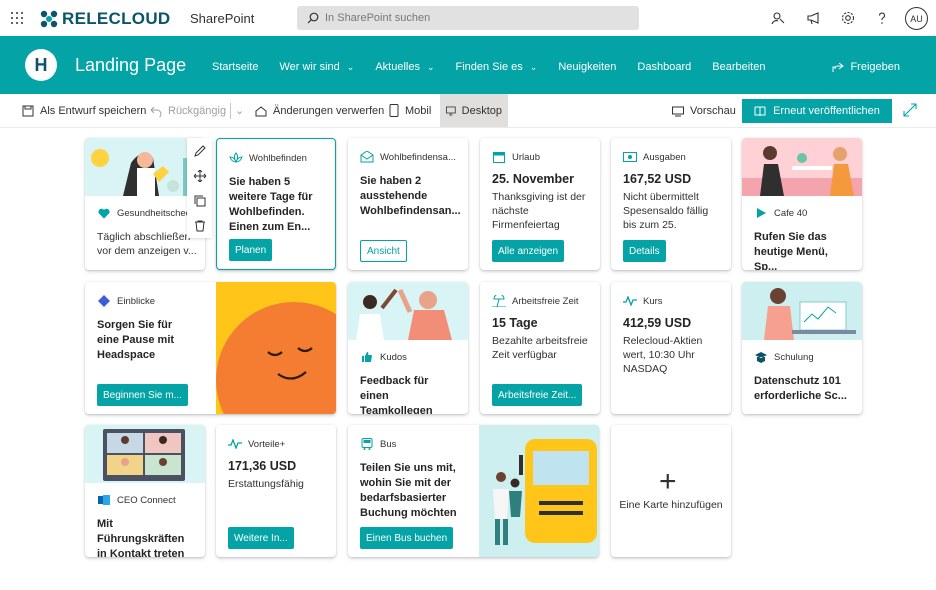  Describe the element at coordinates (407, 538) in the screenshot. I see `book-bus-button: Einen Bus buchen` at that location.